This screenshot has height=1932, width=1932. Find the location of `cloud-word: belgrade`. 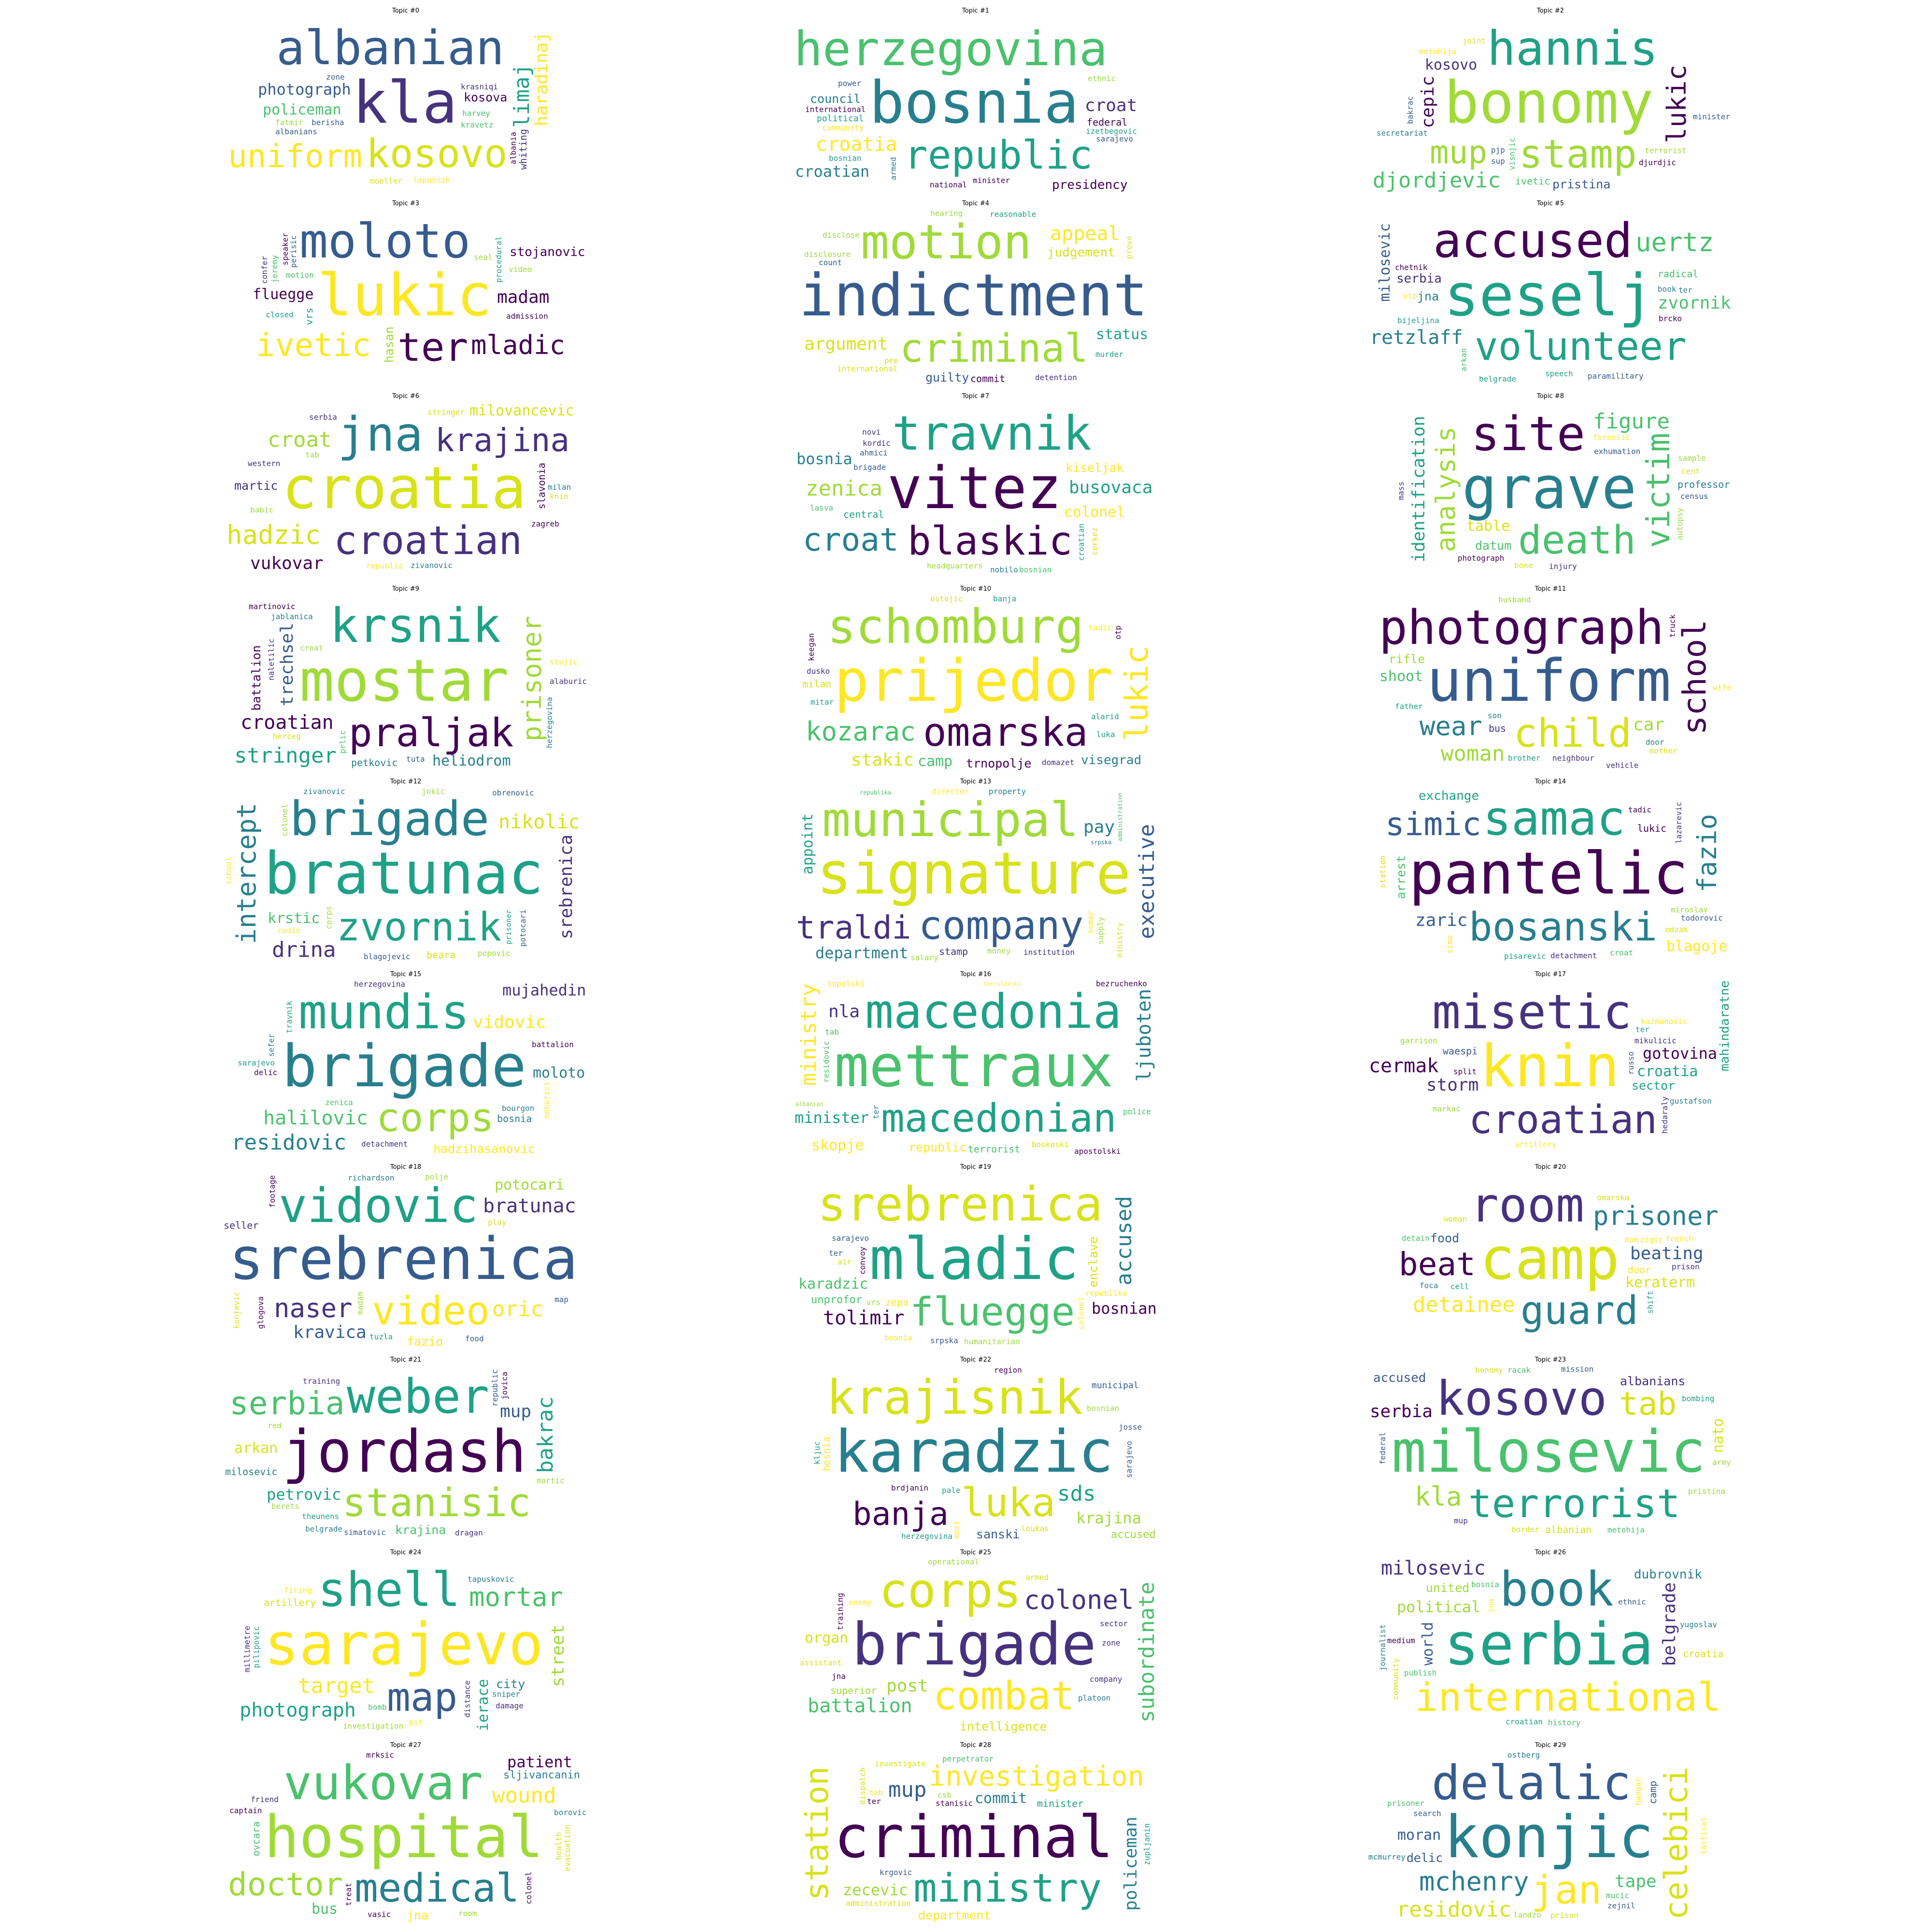

cloud-word: belgrade is located at coordinates (324, 1529).